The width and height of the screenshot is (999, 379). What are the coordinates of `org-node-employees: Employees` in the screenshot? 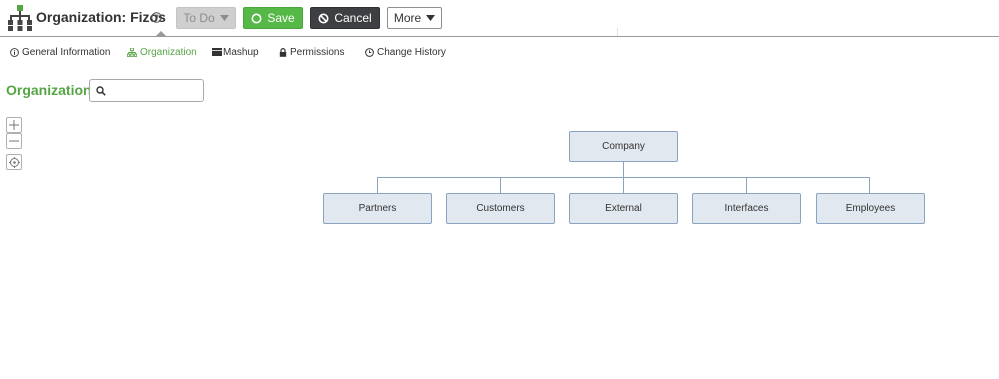 It's located at (870, 208).